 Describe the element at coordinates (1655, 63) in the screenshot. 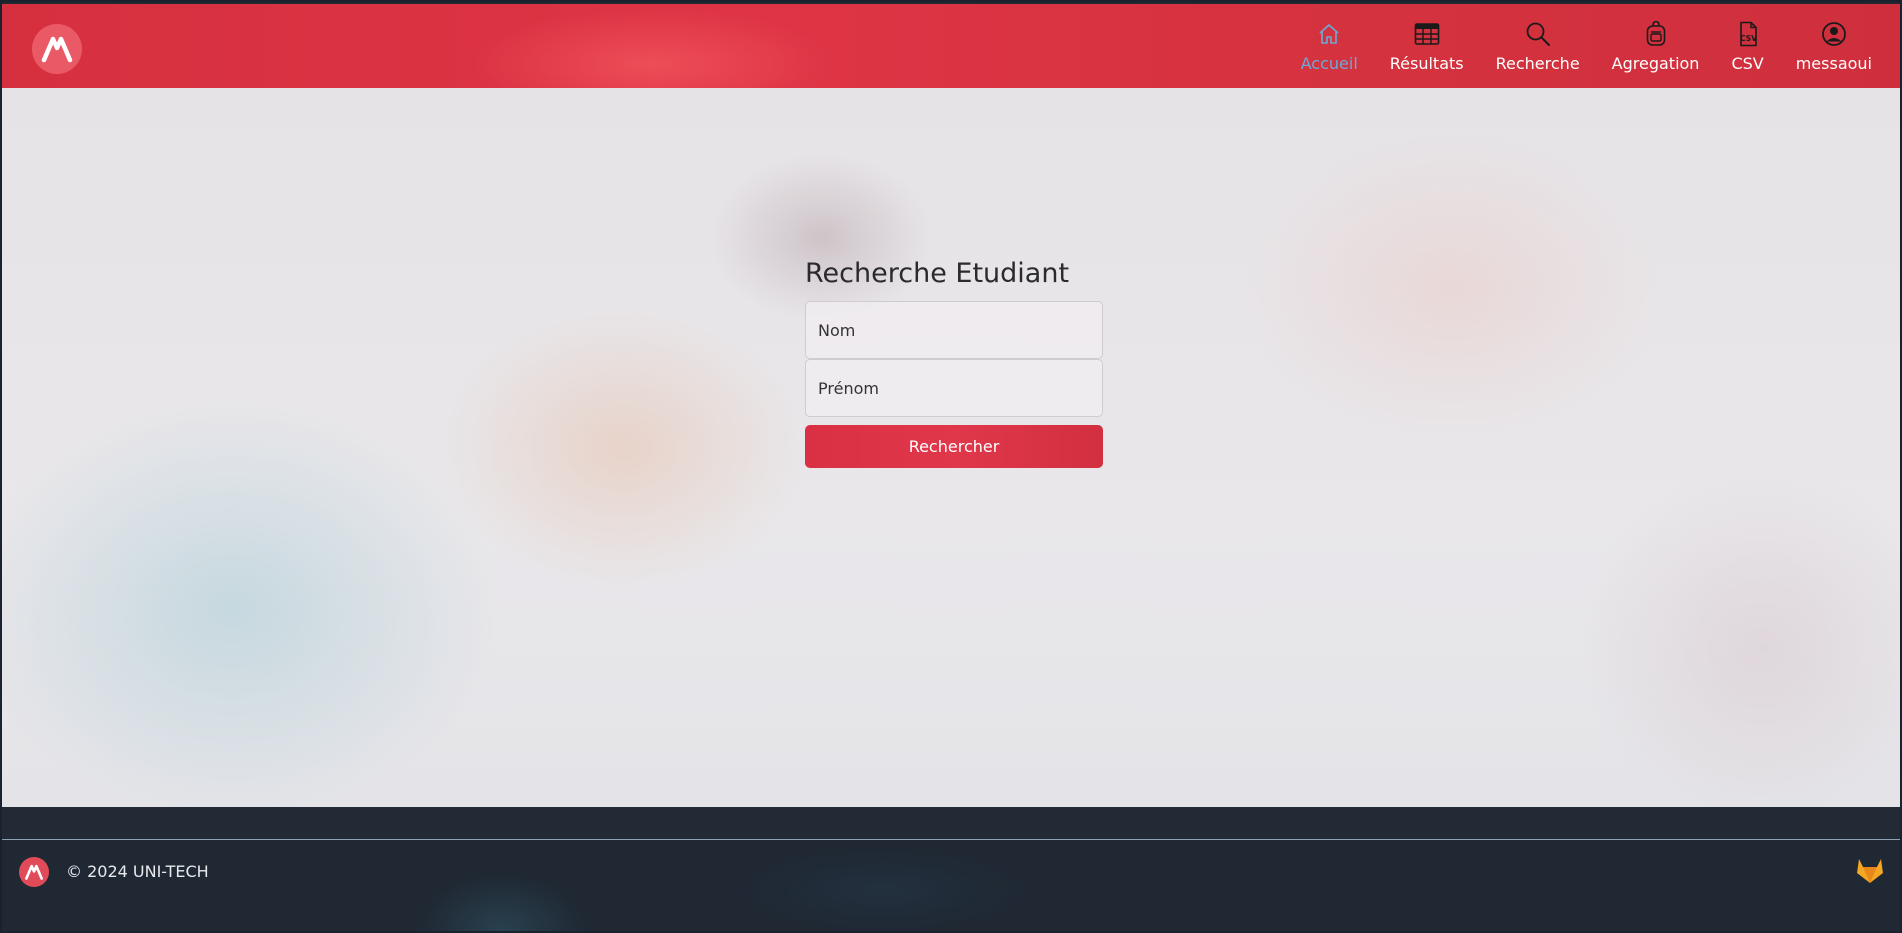

I see `nav-label-agregation: Agregation` at that location.